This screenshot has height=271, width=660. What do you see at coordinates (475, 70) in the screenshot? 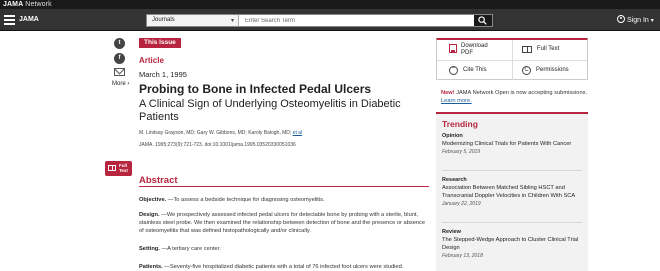
I see `cite-this-button: Cite This` at bounding box center [475, 70].